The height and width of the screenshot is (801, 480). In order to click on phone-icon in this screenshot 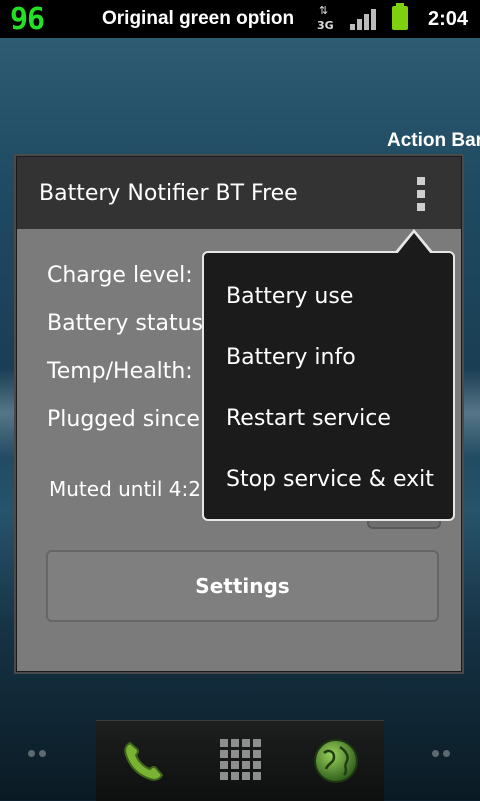, I will do `click(144, 761)`.